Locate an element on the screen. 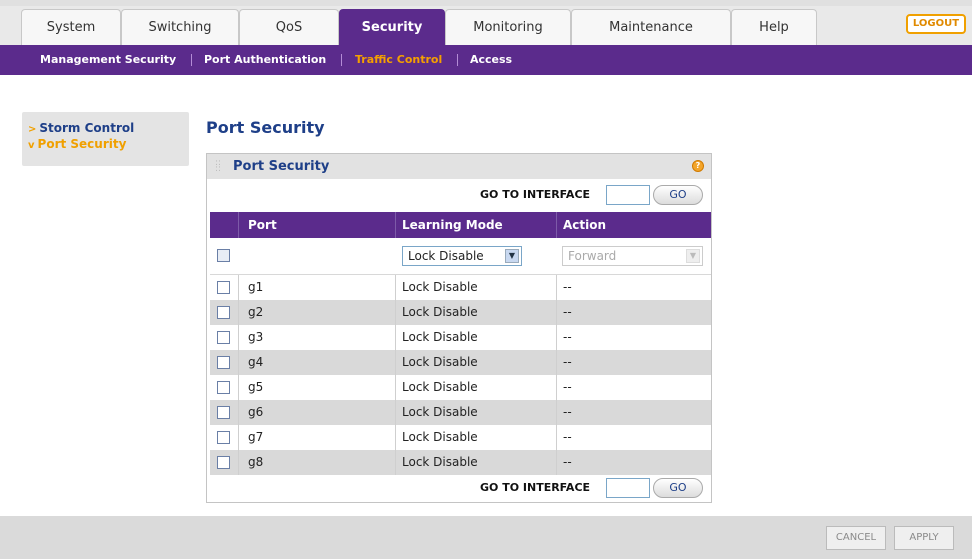 The image size is (972, 559). learning-mode-select: Lock Disable ▼ is located at coordinates (462, 256).